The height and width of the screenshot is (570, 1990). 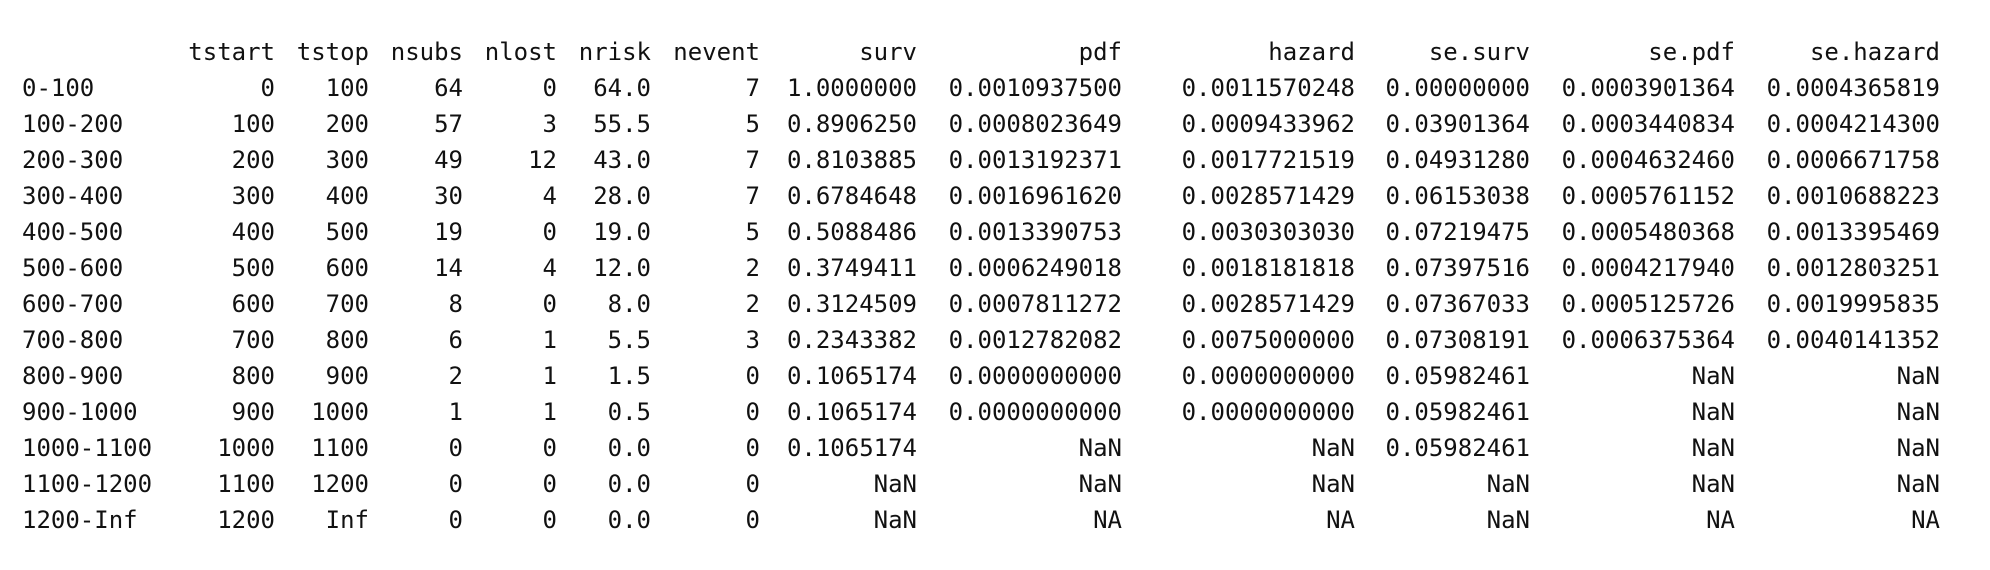 What do you see at coordinates (614, 52) in the screenshot?
I see `column-header-nrisk: nrisk` at bounding box center [614, 52].